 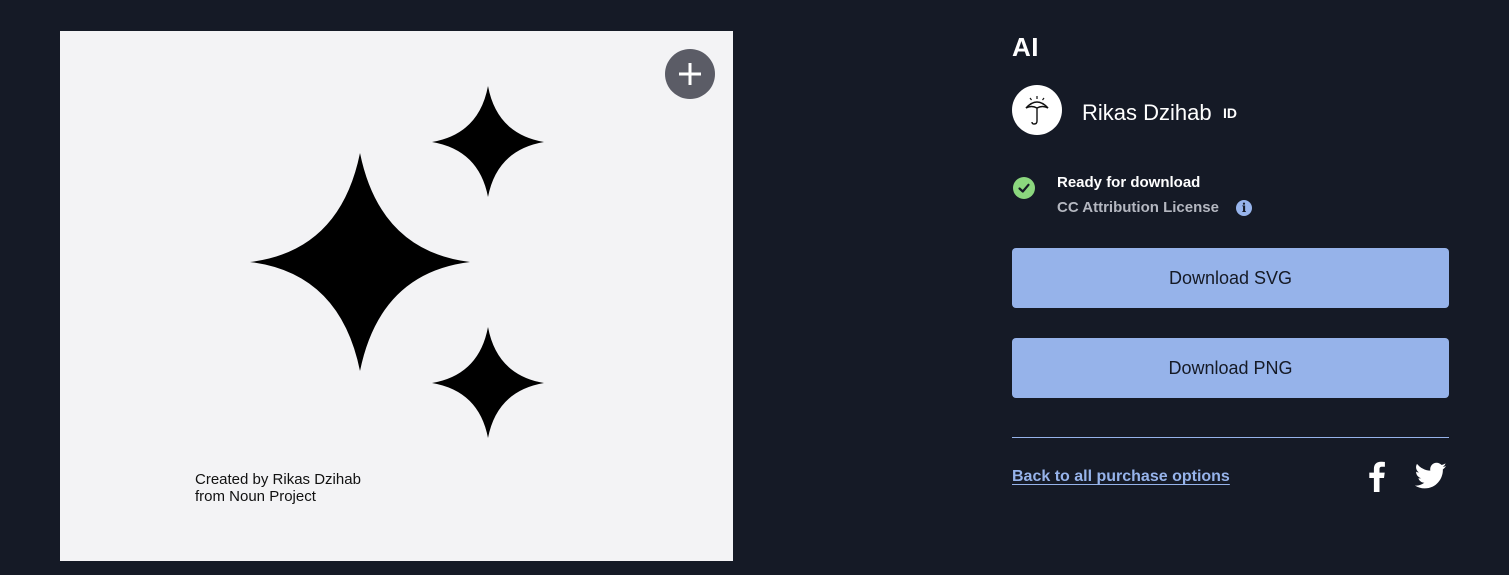 What do you see at coordinates (1147, 113) in the screenshot?
I see `author-name: Rikas Dzihab` at bounding box center [1147, 113].